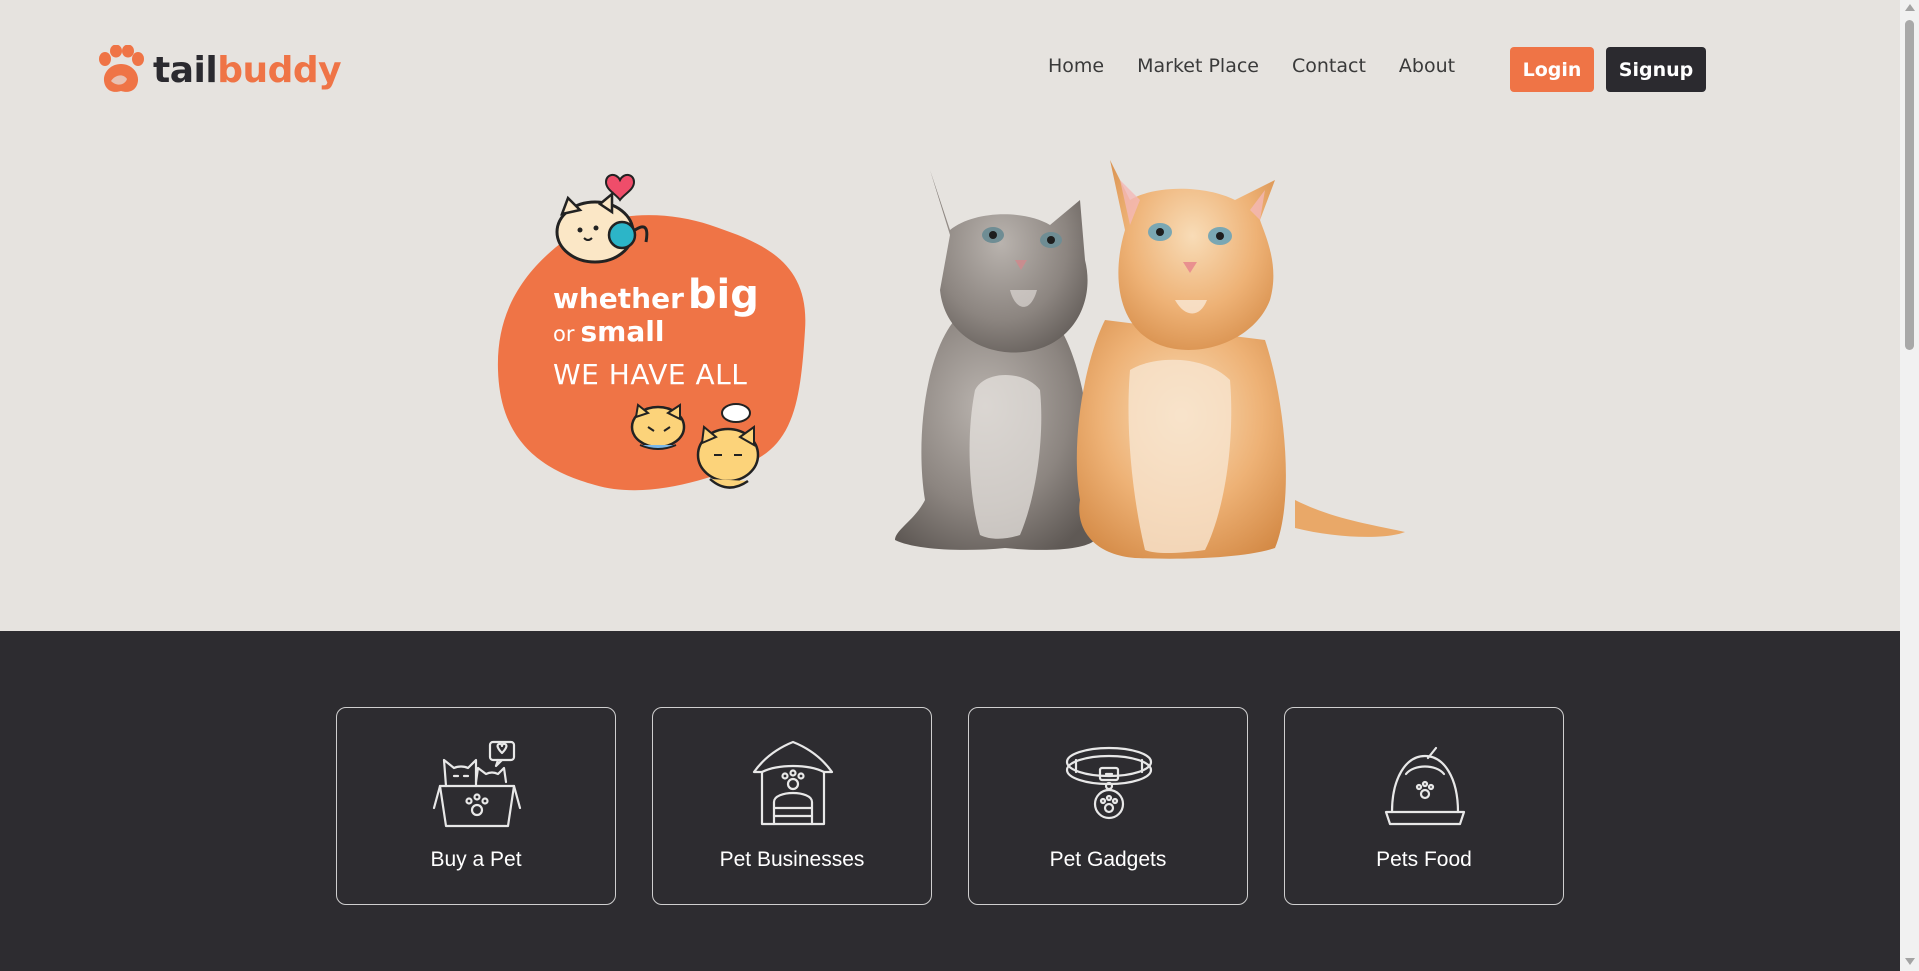  I want to click on main-nav: Home Market Place Contact About, so click(1251, 66).